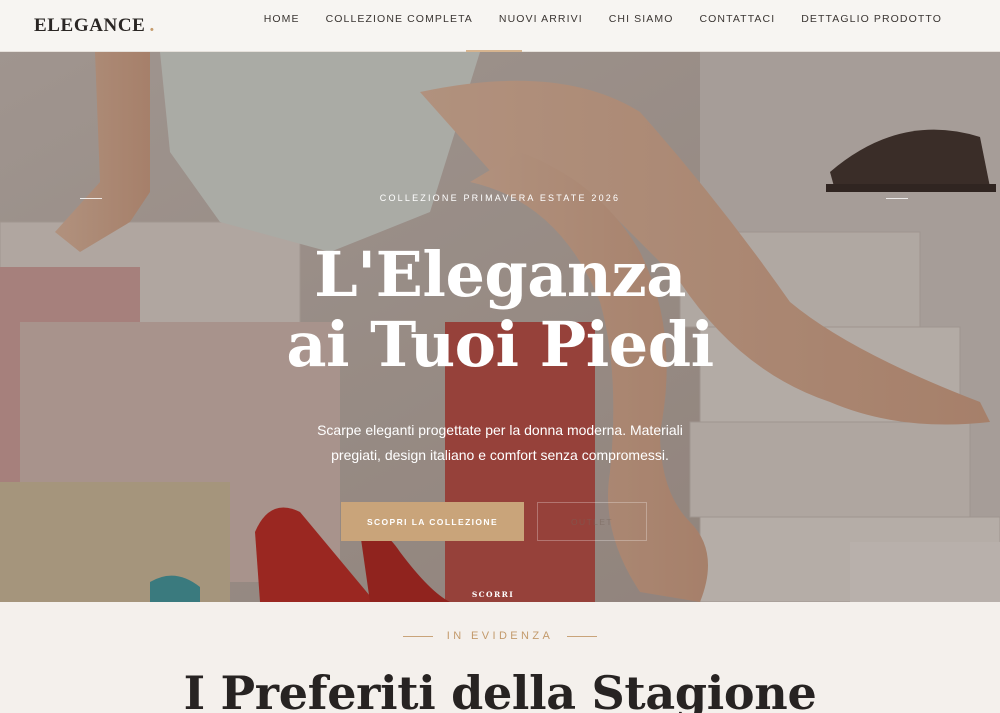  Describe the element at coordinates (500, 274) in the screenshot. I see `hero-title-line-1: L'Eleganza` at that location.